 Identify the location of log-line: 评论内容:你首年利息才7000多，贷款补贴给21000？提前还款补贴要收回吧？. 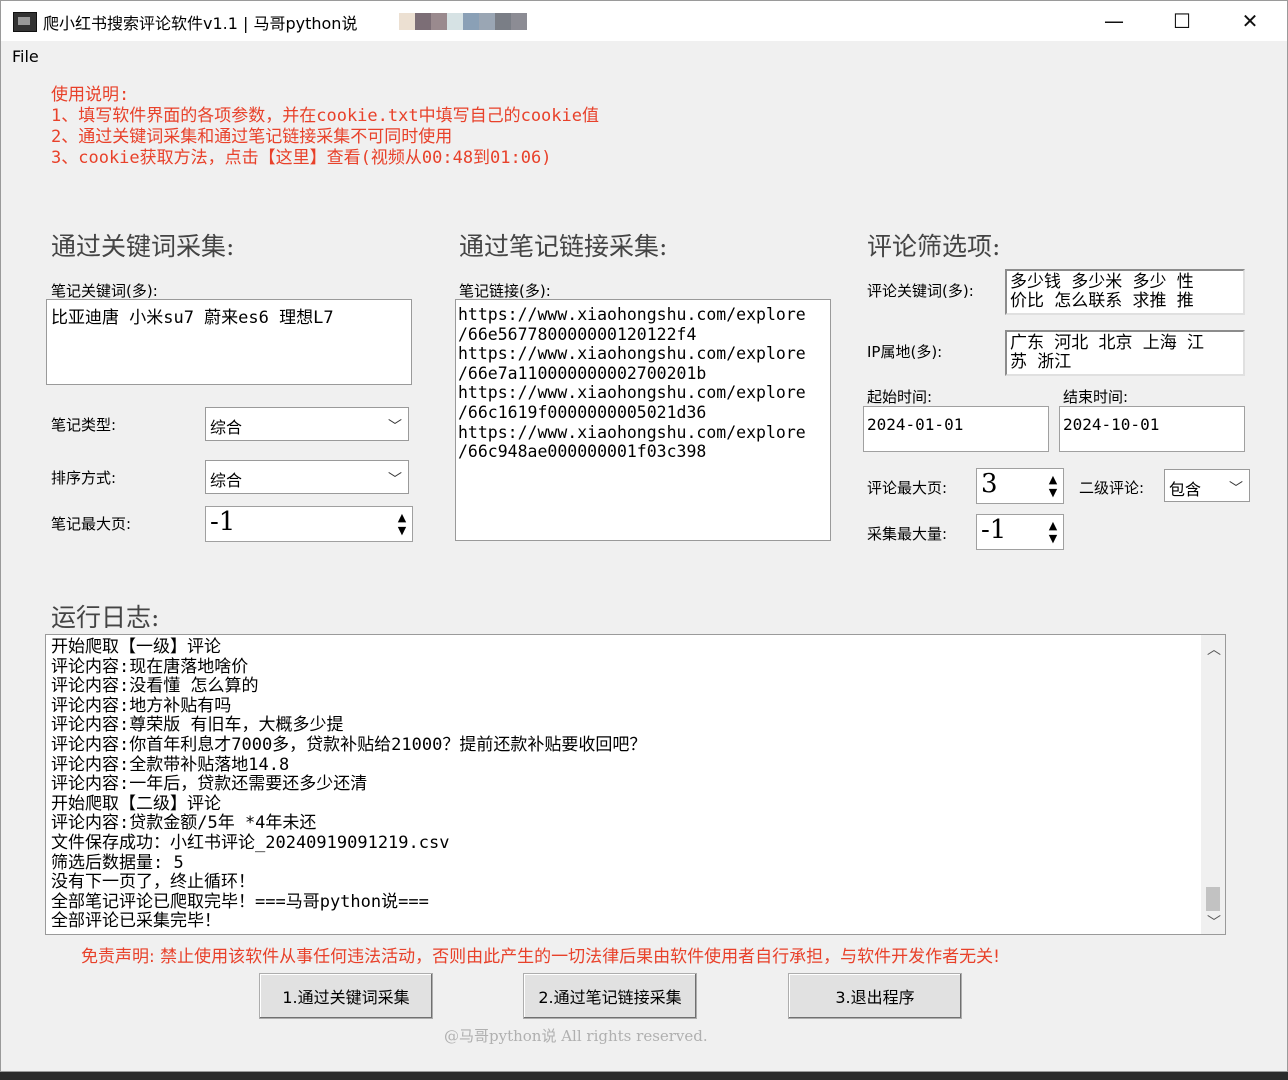
(349, 744).